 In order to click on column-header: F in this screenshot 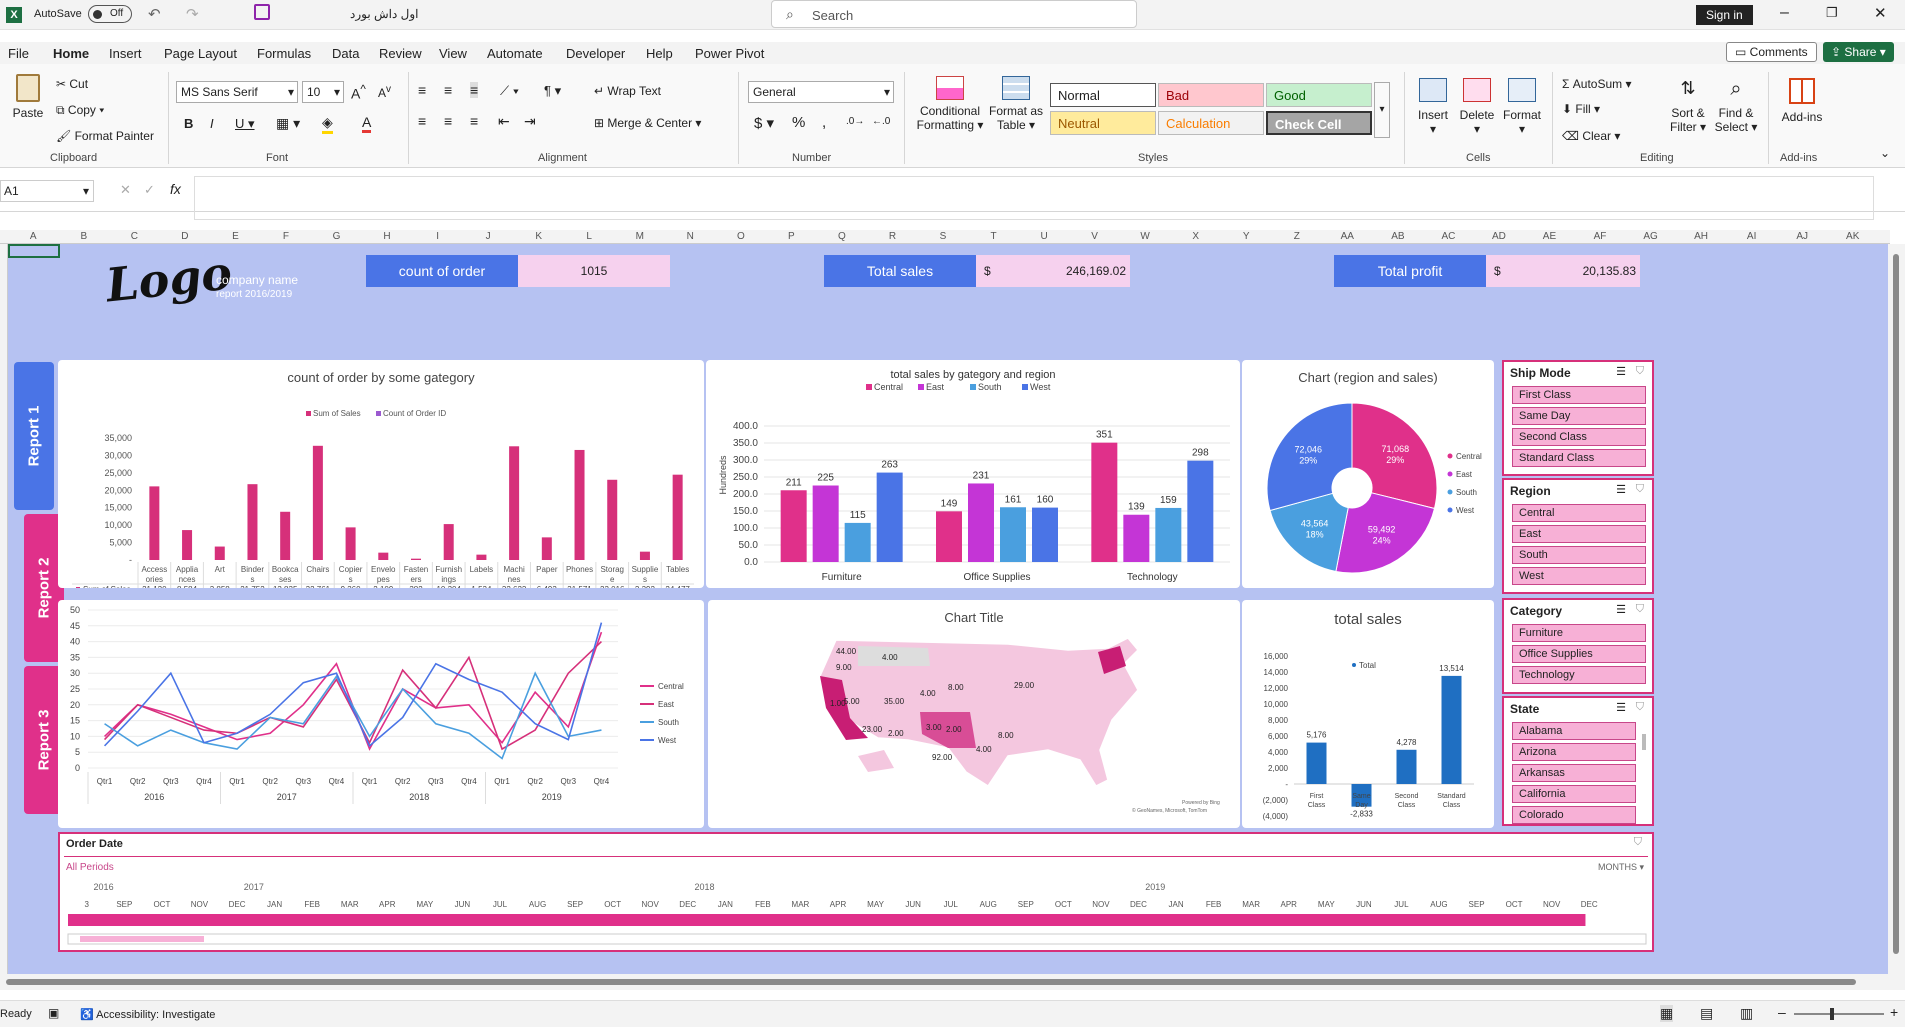, I will do `click(286, 236)`.